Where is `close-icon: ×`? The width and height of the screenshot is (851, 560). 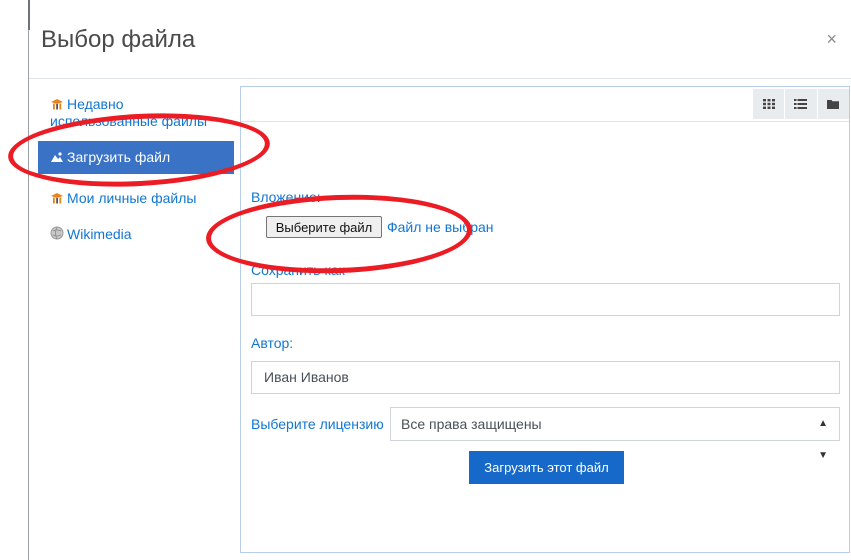
close-icon: × is located at coordinates (831, 39).